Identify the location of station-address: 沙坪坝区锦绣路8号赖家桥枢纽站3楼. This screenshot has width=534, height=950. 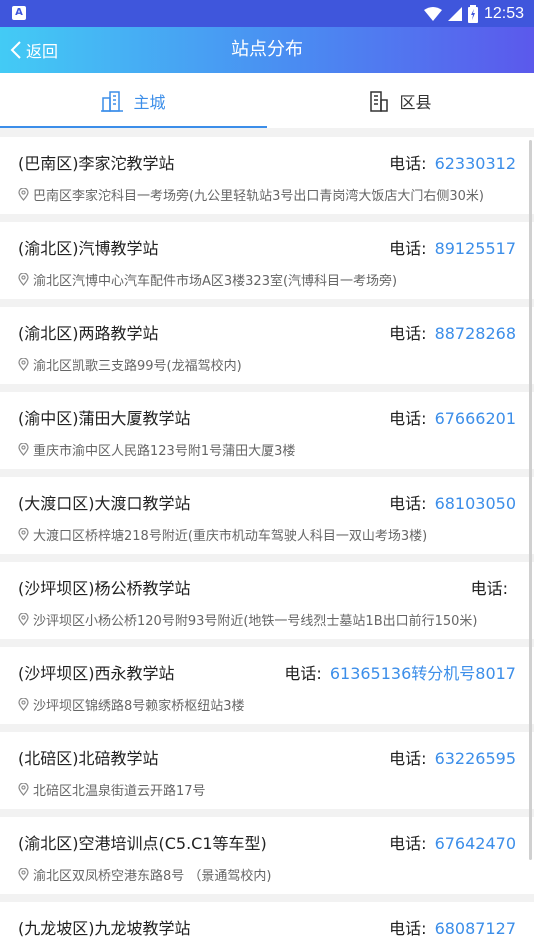
(131, 704).